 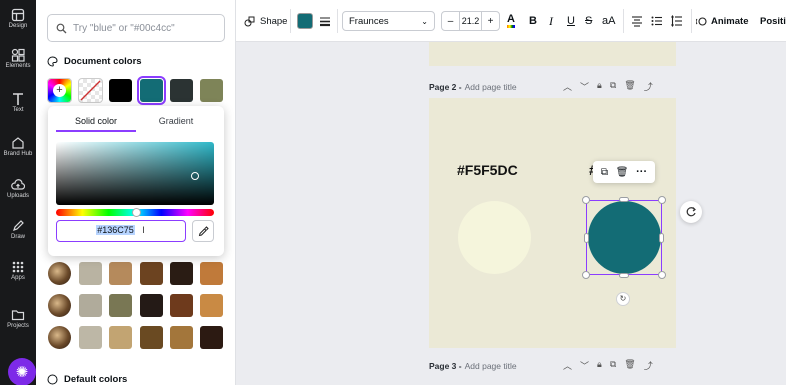 I want to click on font-size-value: 21.2, so click(x=470, y=21).